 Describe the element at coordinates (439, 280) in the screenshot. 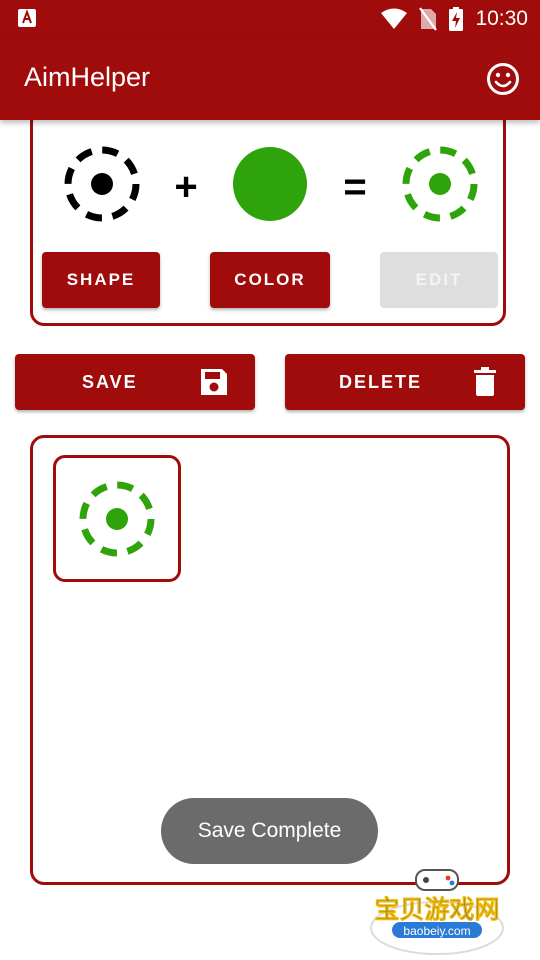

I see `edit-button: EDIT` at that location.